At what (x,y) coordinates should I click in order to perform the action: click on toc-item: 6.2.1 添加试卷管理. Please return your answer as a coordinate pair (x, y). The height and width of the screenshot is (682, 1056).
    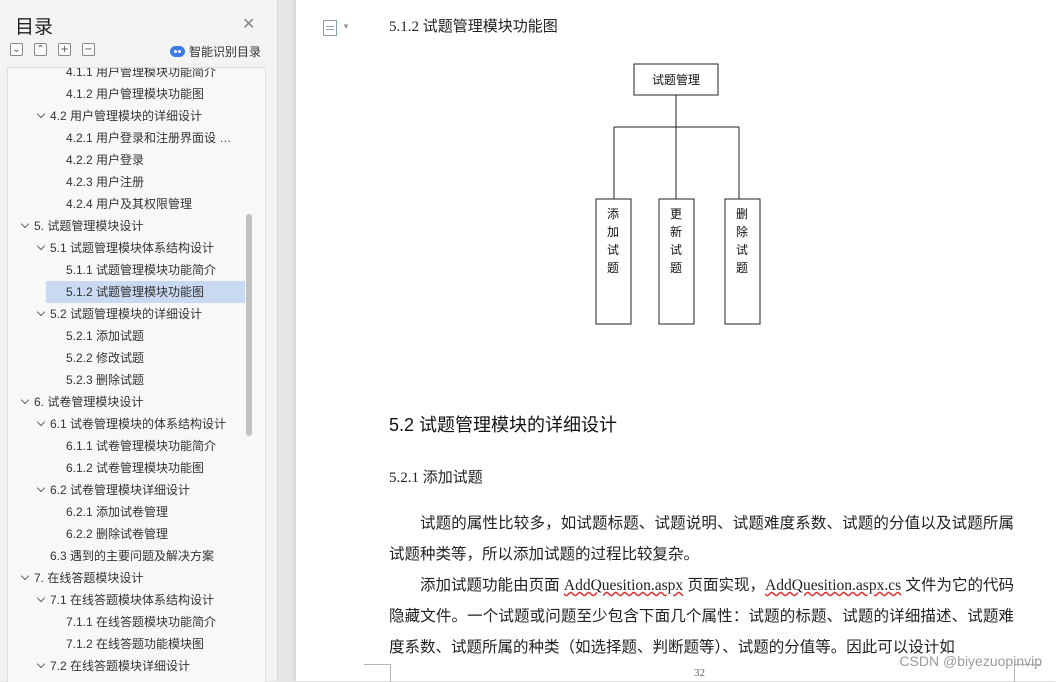
    Looking at the image, I should click on (128, 512).